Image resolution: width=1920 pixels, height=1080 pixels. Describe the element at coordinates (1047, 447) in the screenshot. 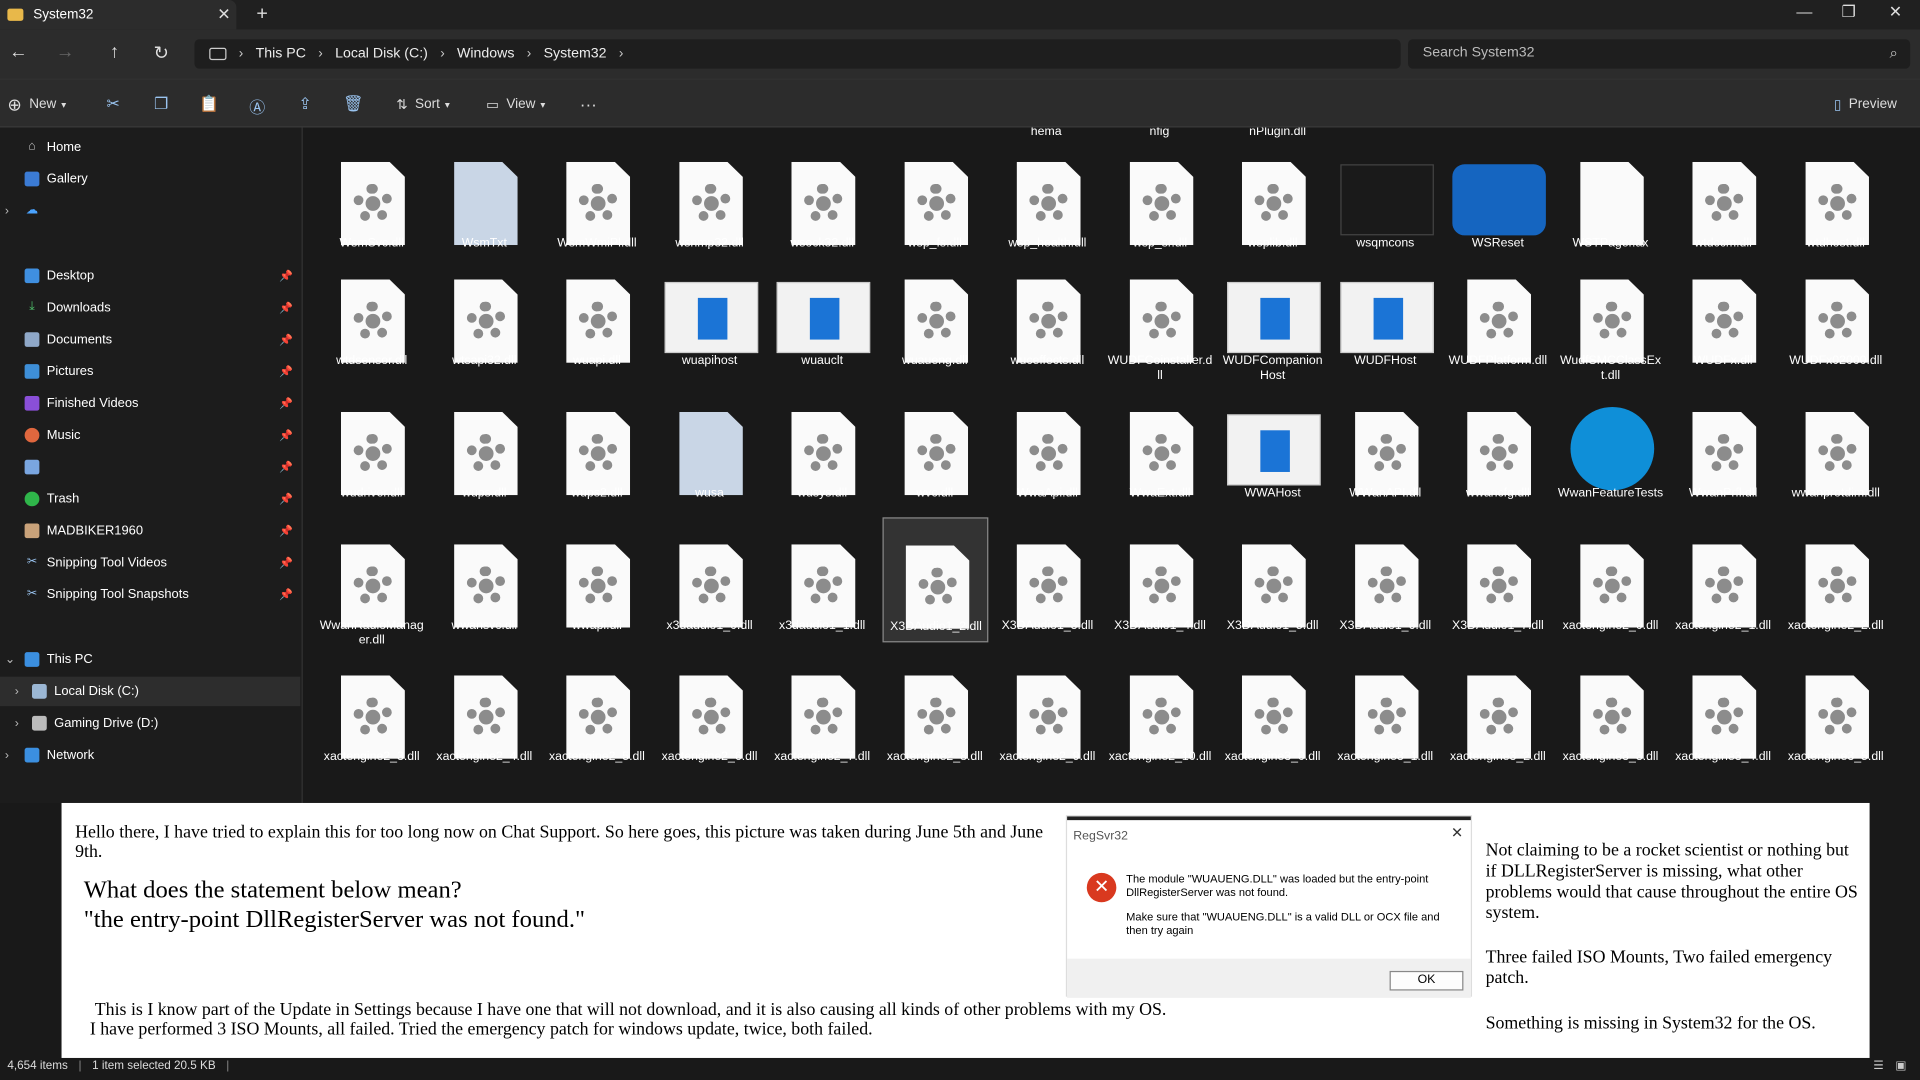

I see `file-item: WwaApi.dll` at that location.